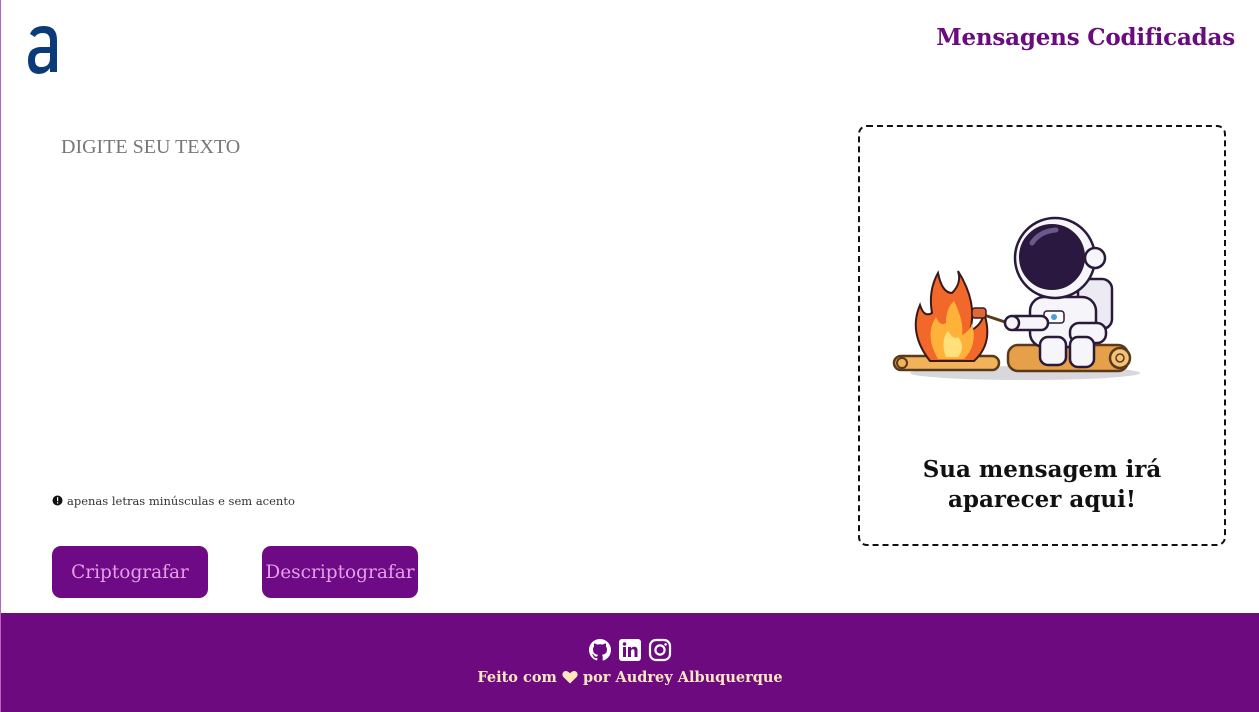  What do you see at coordinates (570, 679) in the screenshot?
I see `heart-icon` at bounding box center [570, 679].